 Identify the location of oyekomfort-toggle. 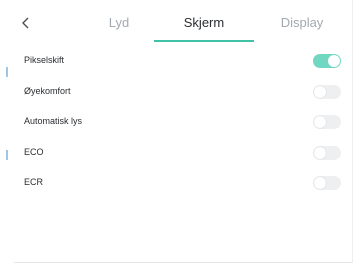
(327, 92).